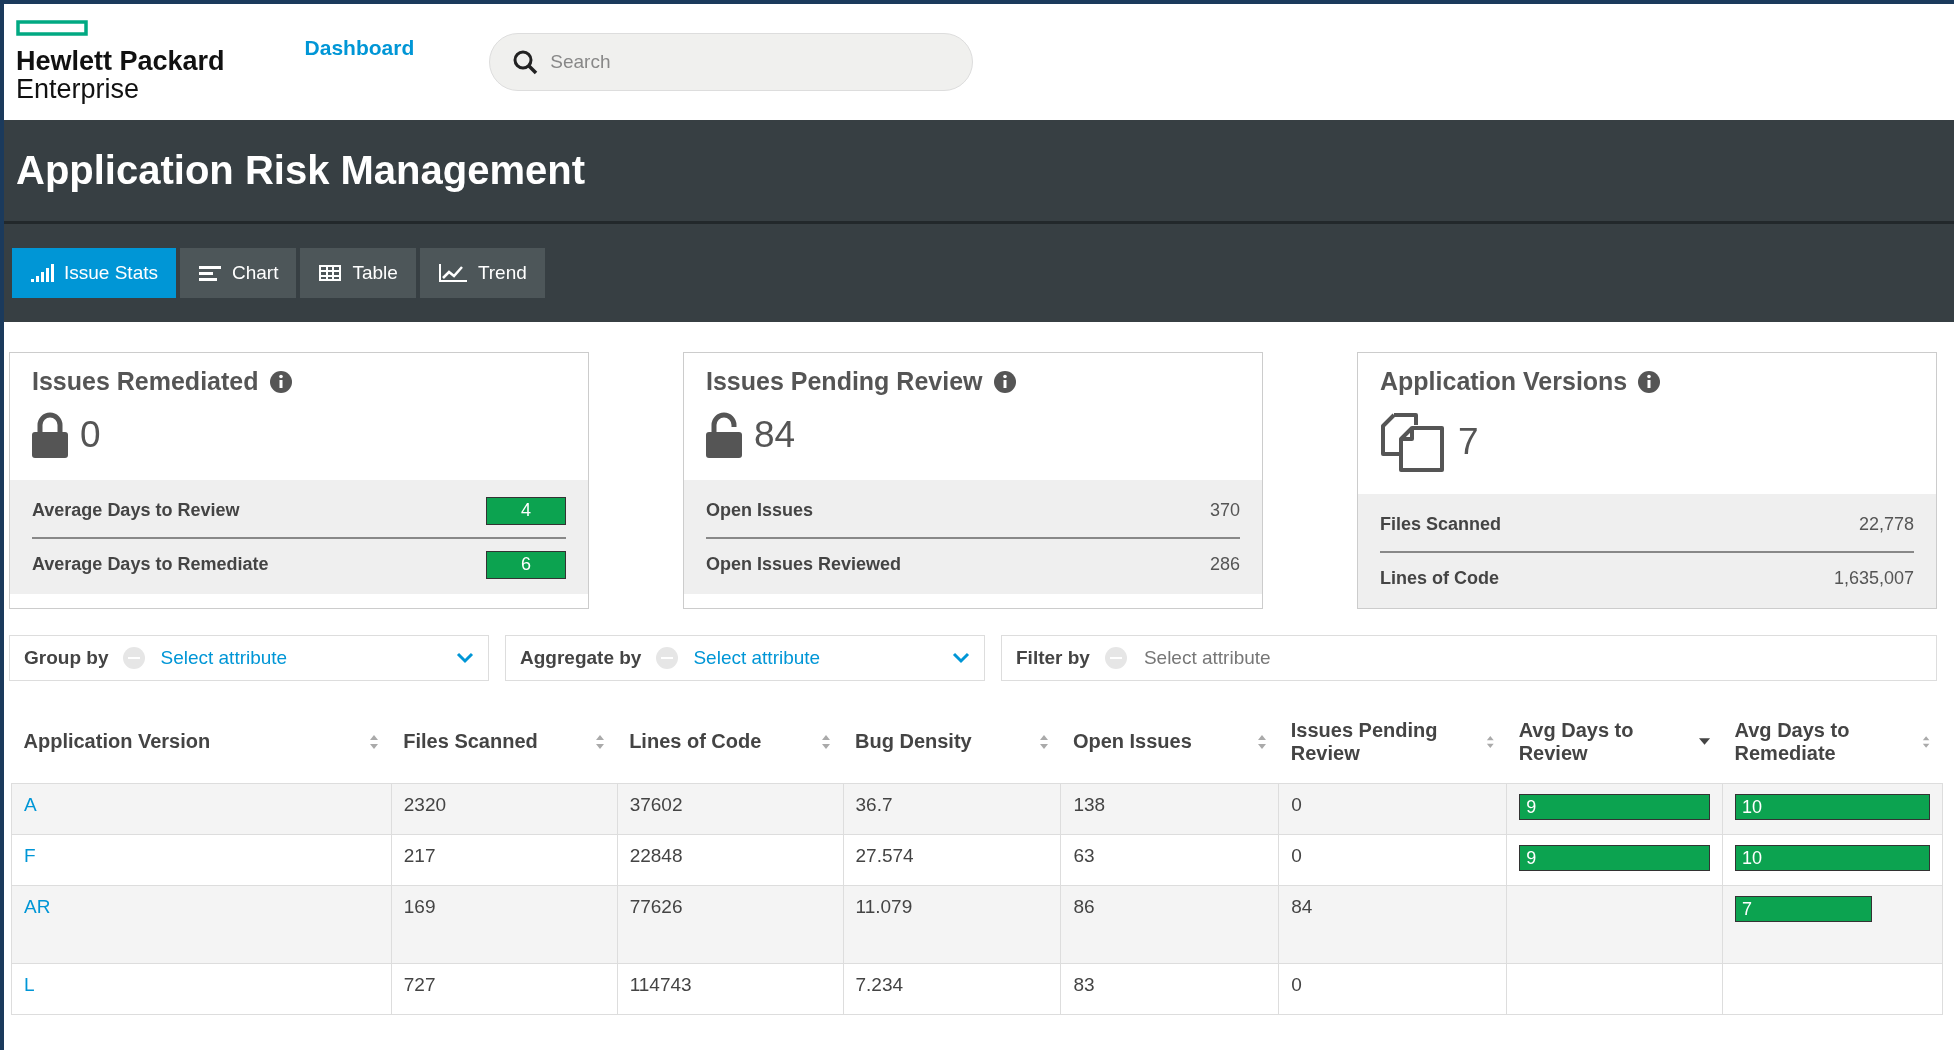  Describe the element at coordinates (470, 742) in the screenshot. I see `column-header: Files Scanned` at that location.